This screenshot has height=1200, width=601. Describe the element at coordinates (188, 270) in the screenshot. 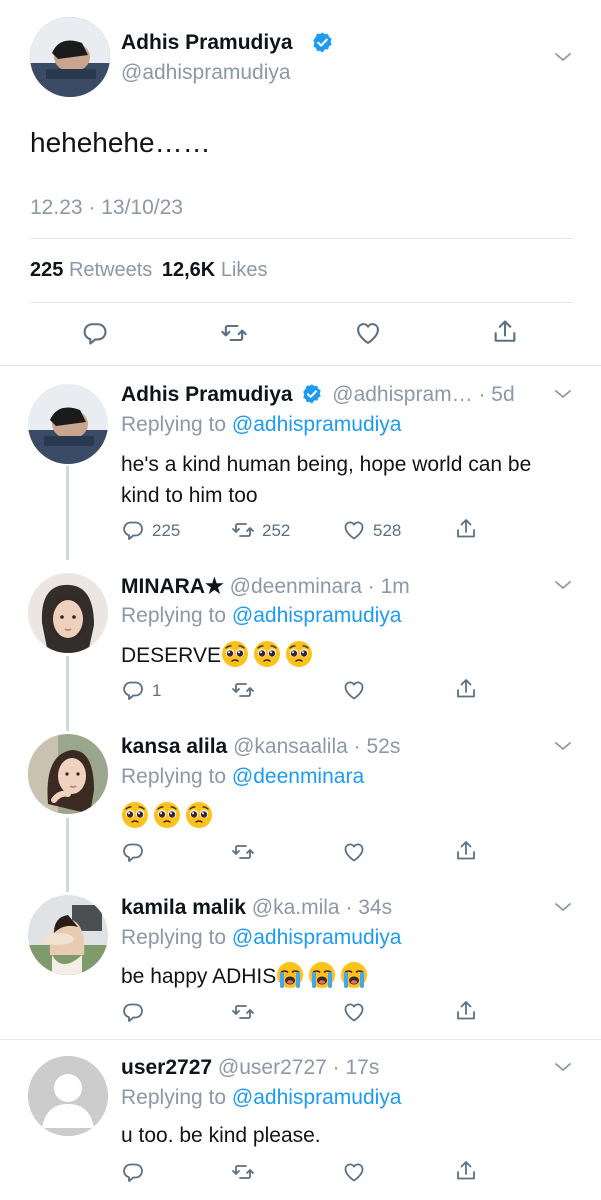

I see `likes-count: 12,6K` at that location.